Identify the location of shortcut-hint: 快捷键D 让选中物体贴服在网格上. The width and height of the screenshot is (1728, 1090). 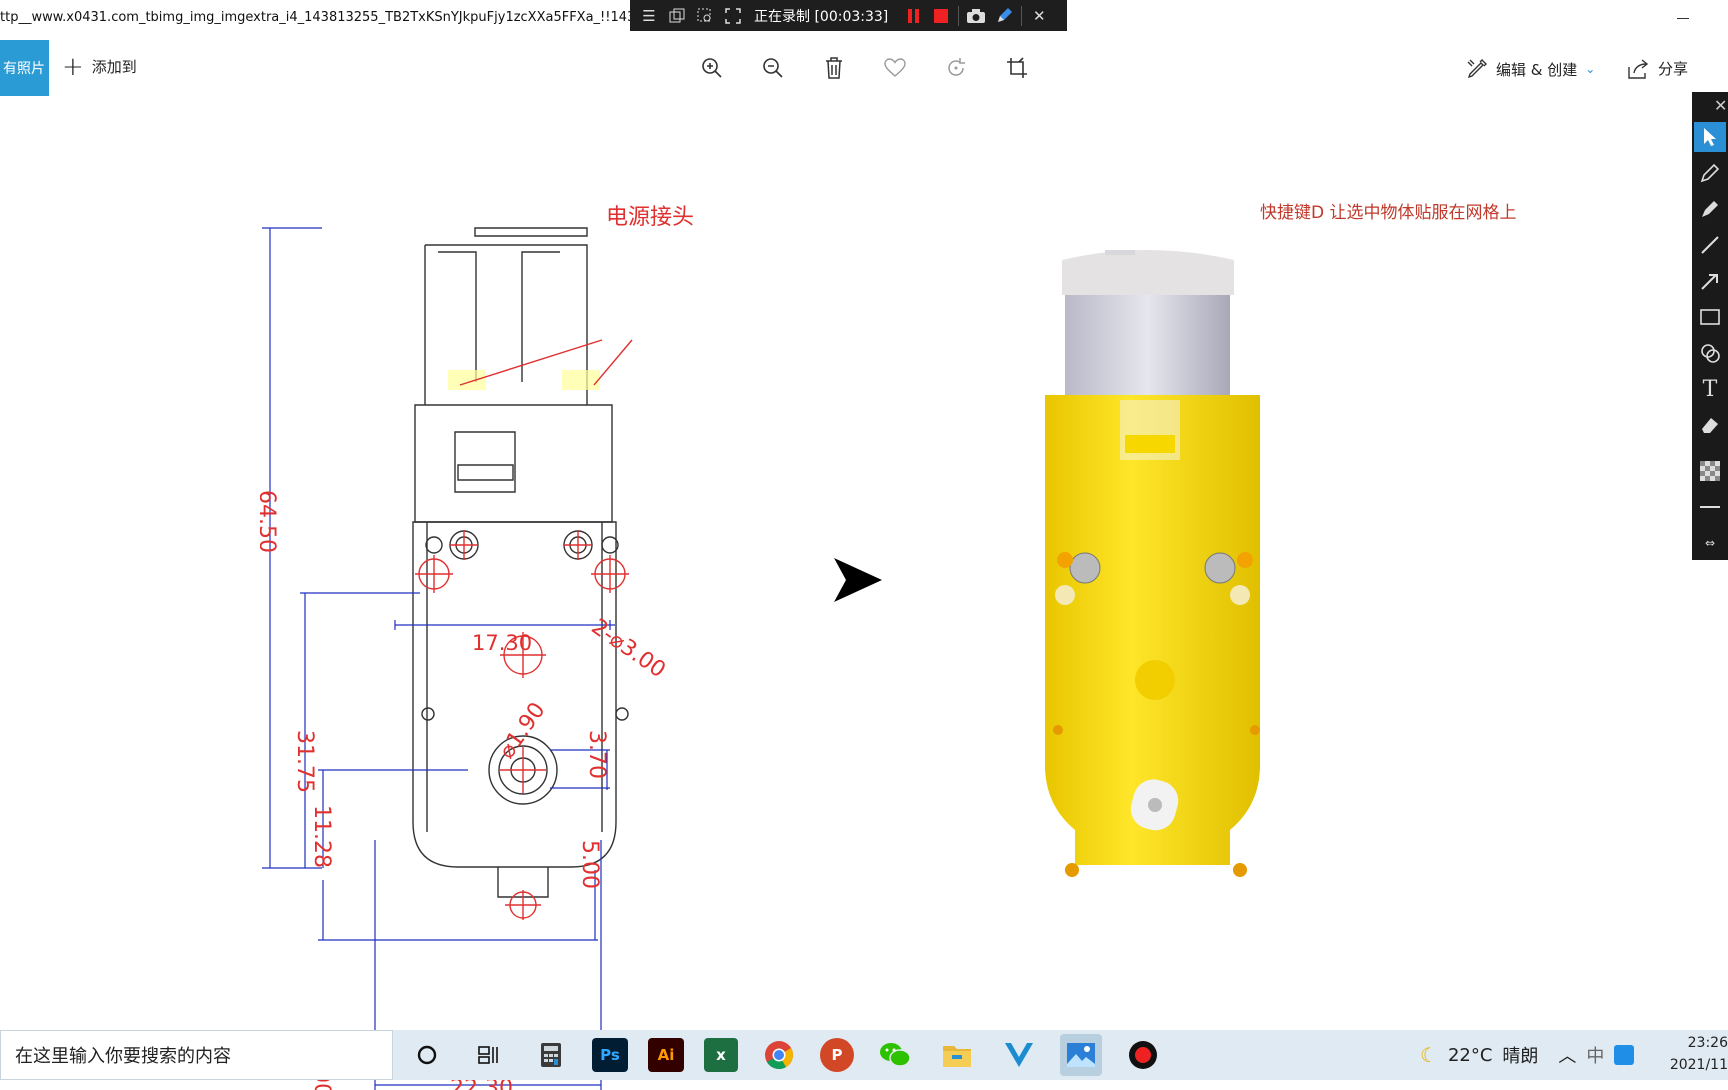
(1388, 213).